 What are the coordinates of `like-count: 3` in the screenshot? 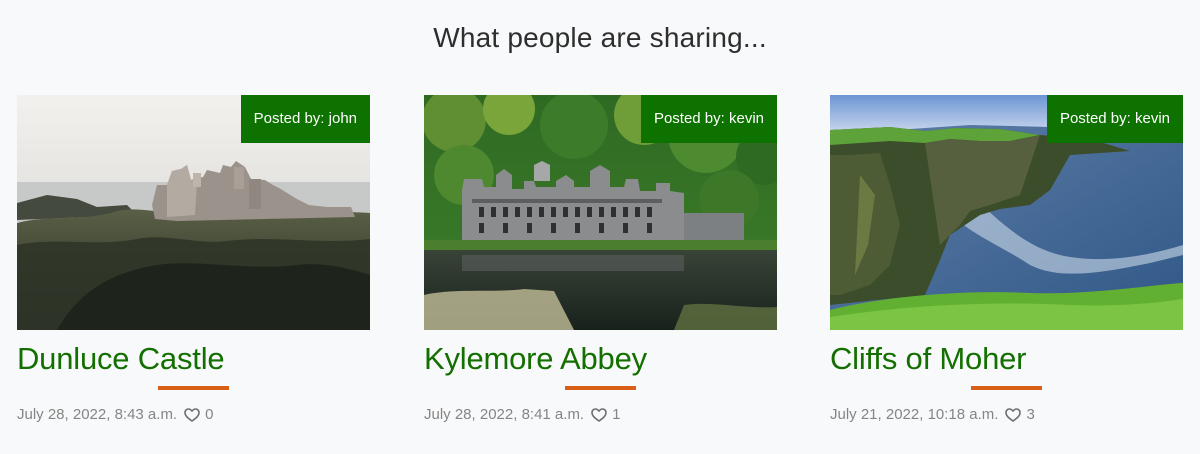 It's located at (1030, 414).